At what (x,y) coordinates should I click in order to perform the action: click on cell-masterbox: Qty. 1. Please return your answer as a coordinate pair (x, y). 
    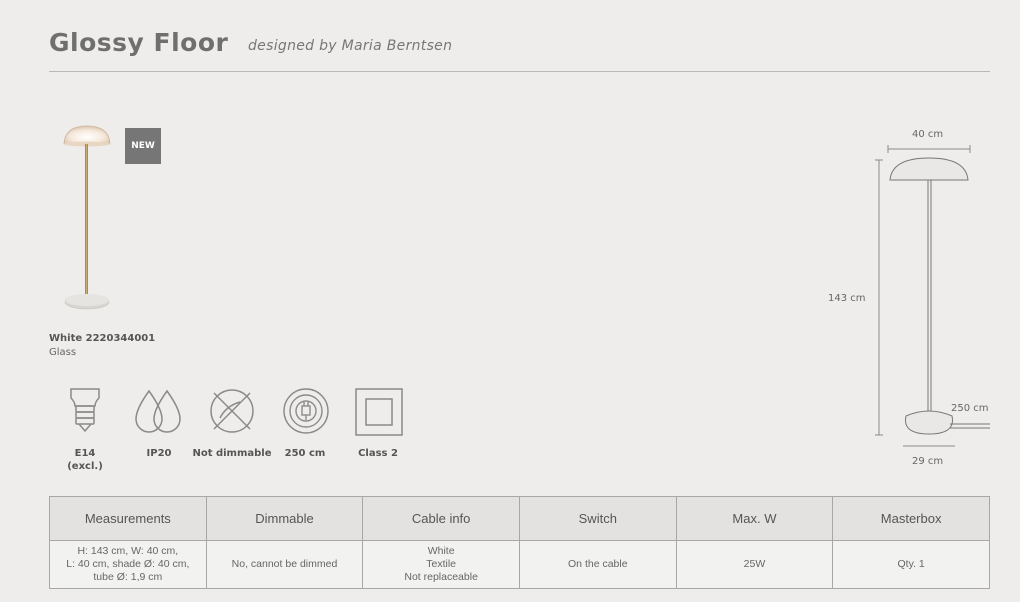
    Looking at the image, I should click on (911, 564).